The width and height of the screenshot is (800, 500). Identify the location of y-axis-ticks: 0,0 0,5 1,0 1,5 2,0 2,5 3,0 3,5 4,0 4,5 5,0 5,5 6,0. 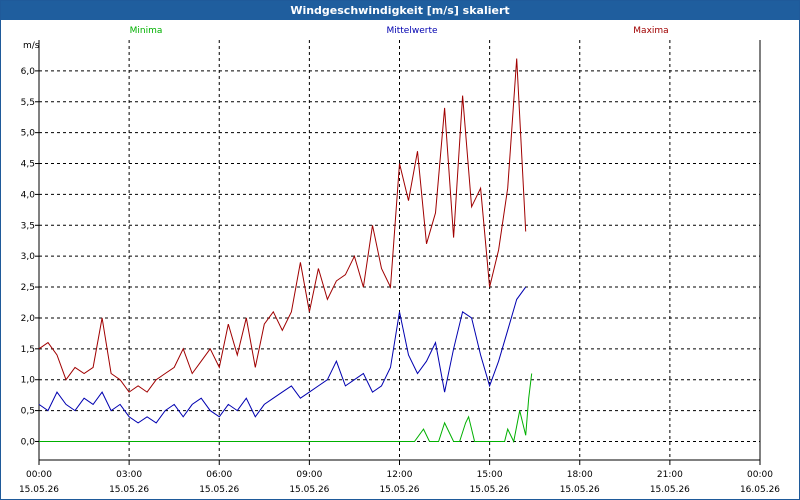
(30, 257).